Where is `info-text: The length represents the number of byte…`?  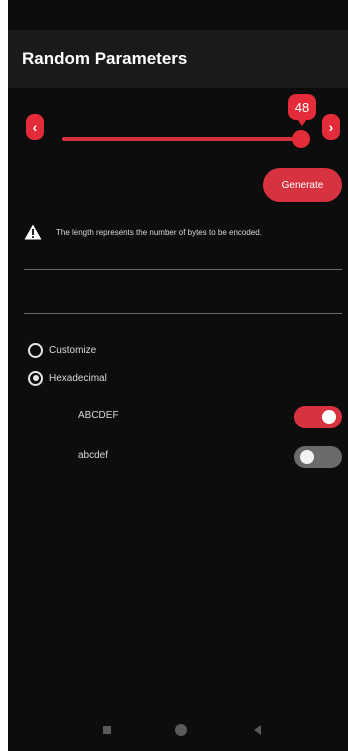 info-text: The length represents the number of byte… is located at coordinates (159, 232).